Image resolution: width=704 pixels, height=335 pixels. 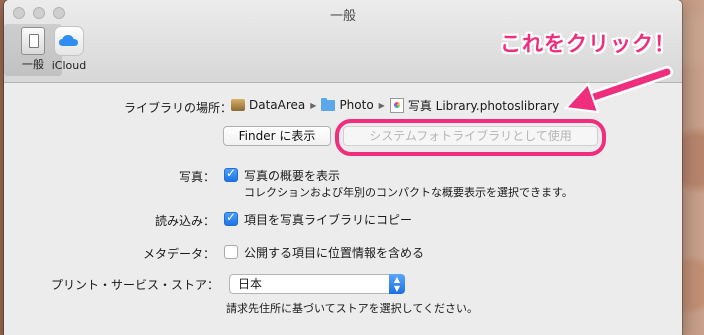 I want to click on toolbar-icloud: iCloud, so click(x=69, y=50).